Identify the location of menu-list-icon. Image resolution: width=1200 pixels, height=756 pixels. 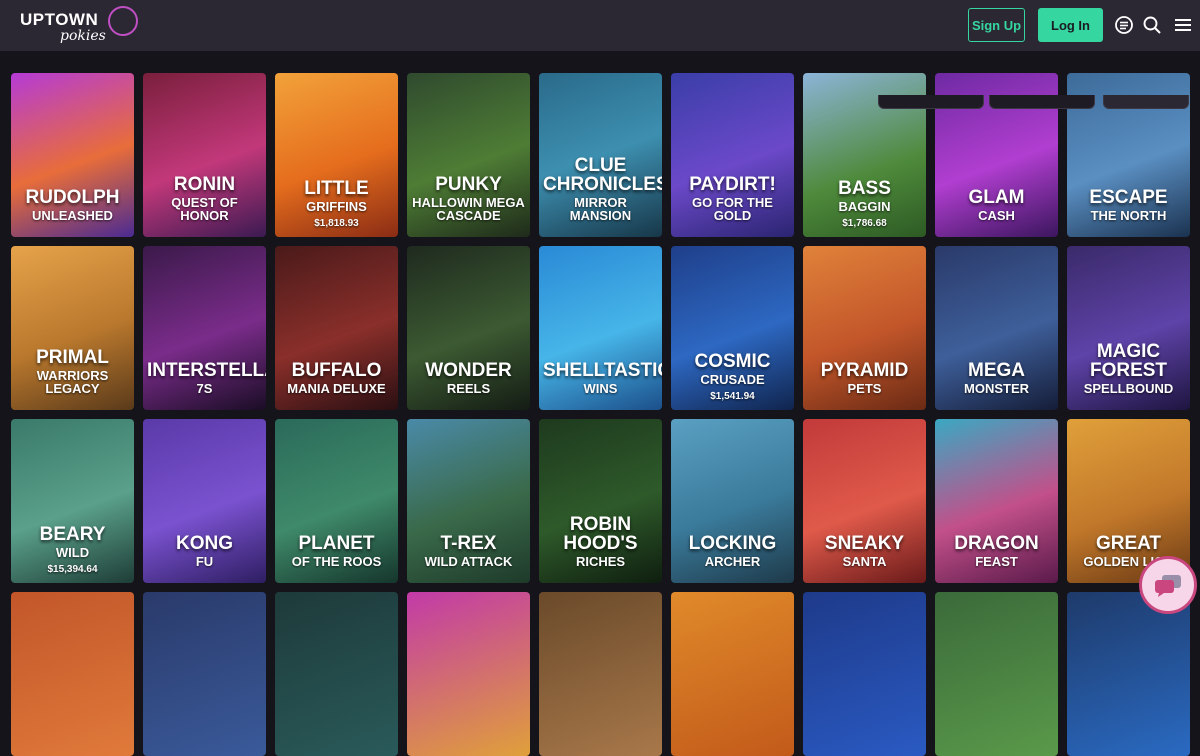
(1124, 25).